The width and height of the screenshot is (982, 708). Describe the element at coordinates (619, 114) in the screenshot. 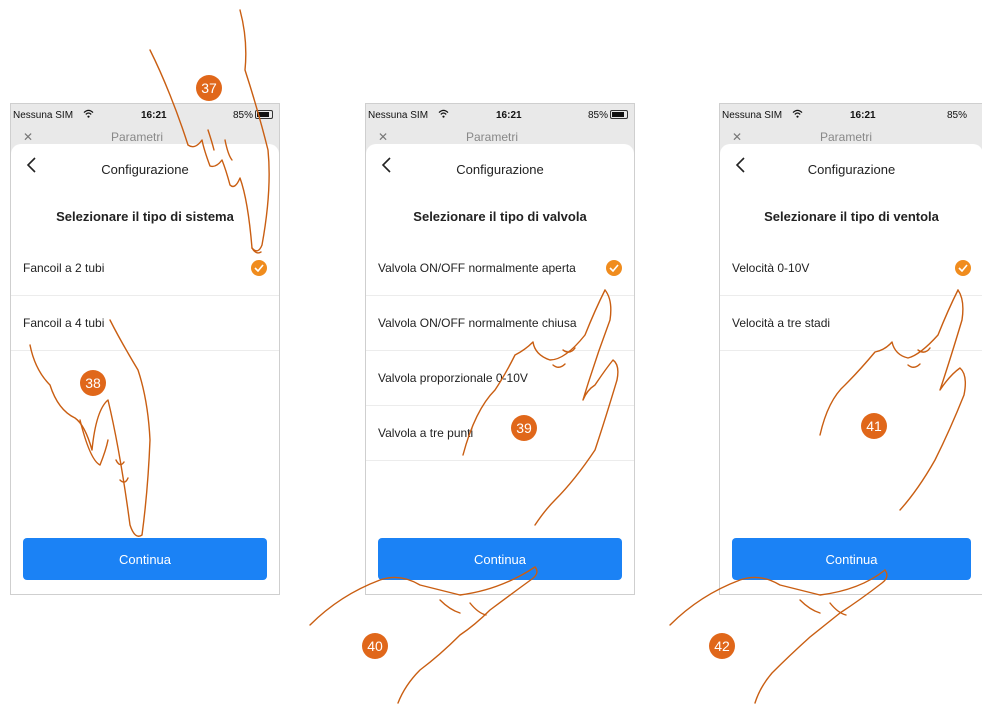

I see `battery-icon` at that location.